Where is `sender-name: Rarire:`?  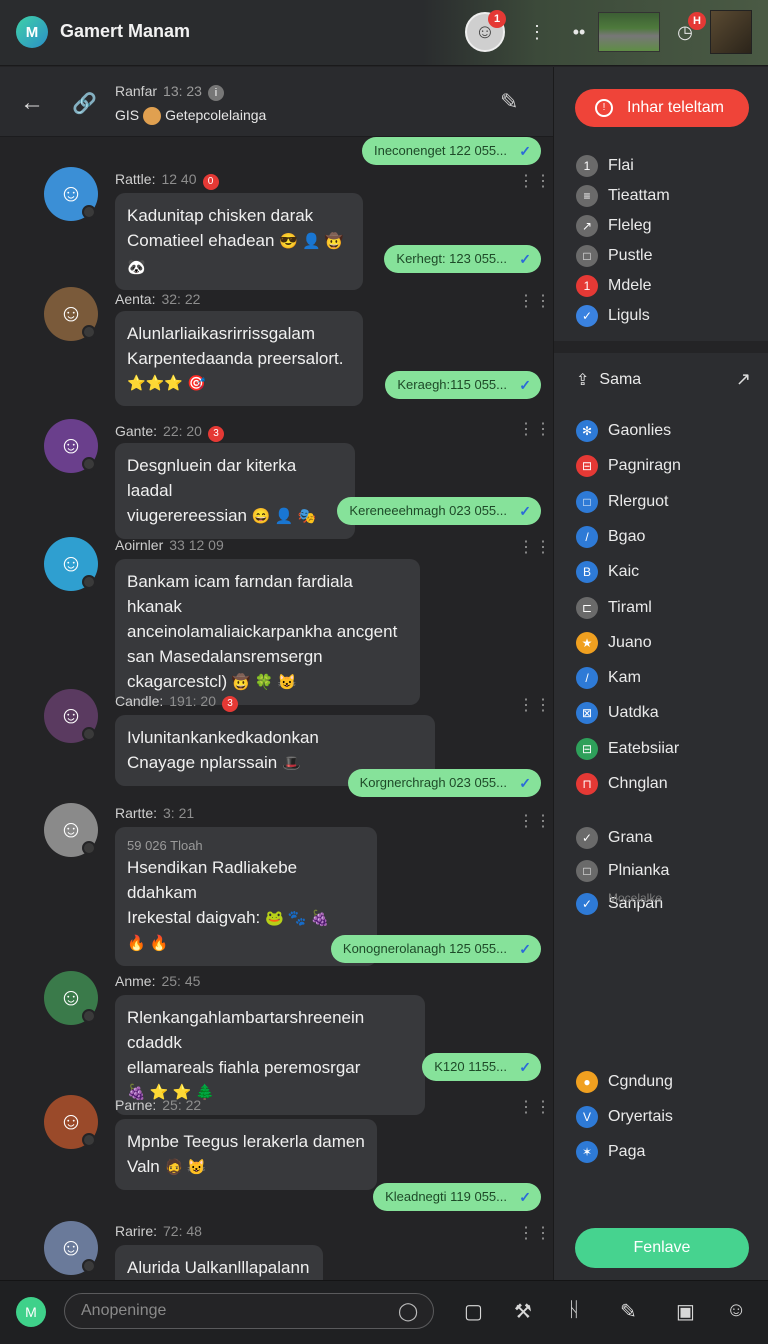 sender-name: Rarire: is located at coordinates (136, 1231).